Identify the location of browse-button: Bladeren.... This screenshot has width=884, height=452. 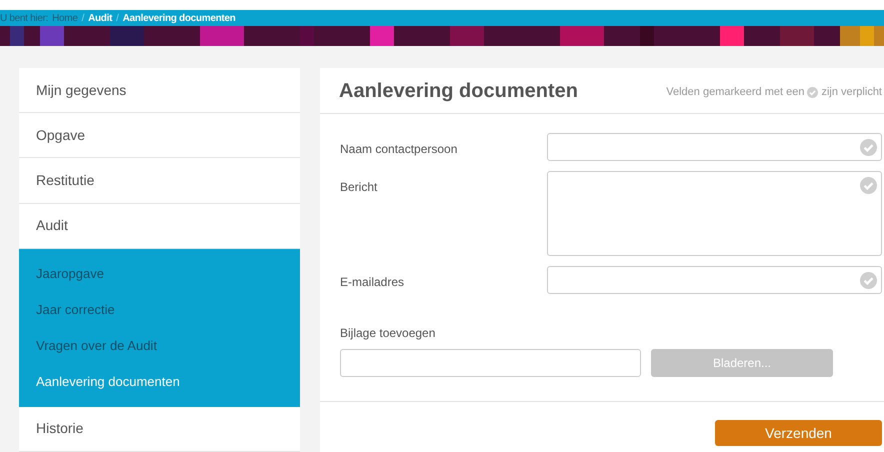
(742, 363).